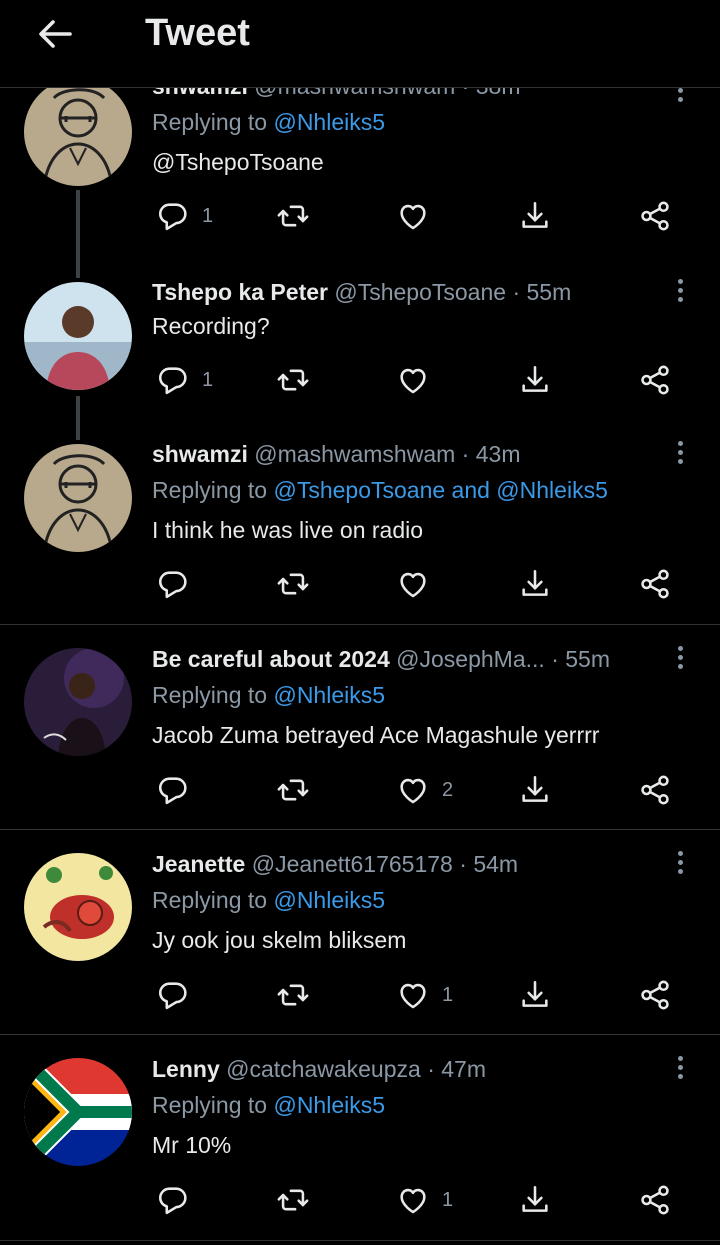 This screenshot has width=720, height=1245. I want to click on tweet-actions, so click(360, 584).